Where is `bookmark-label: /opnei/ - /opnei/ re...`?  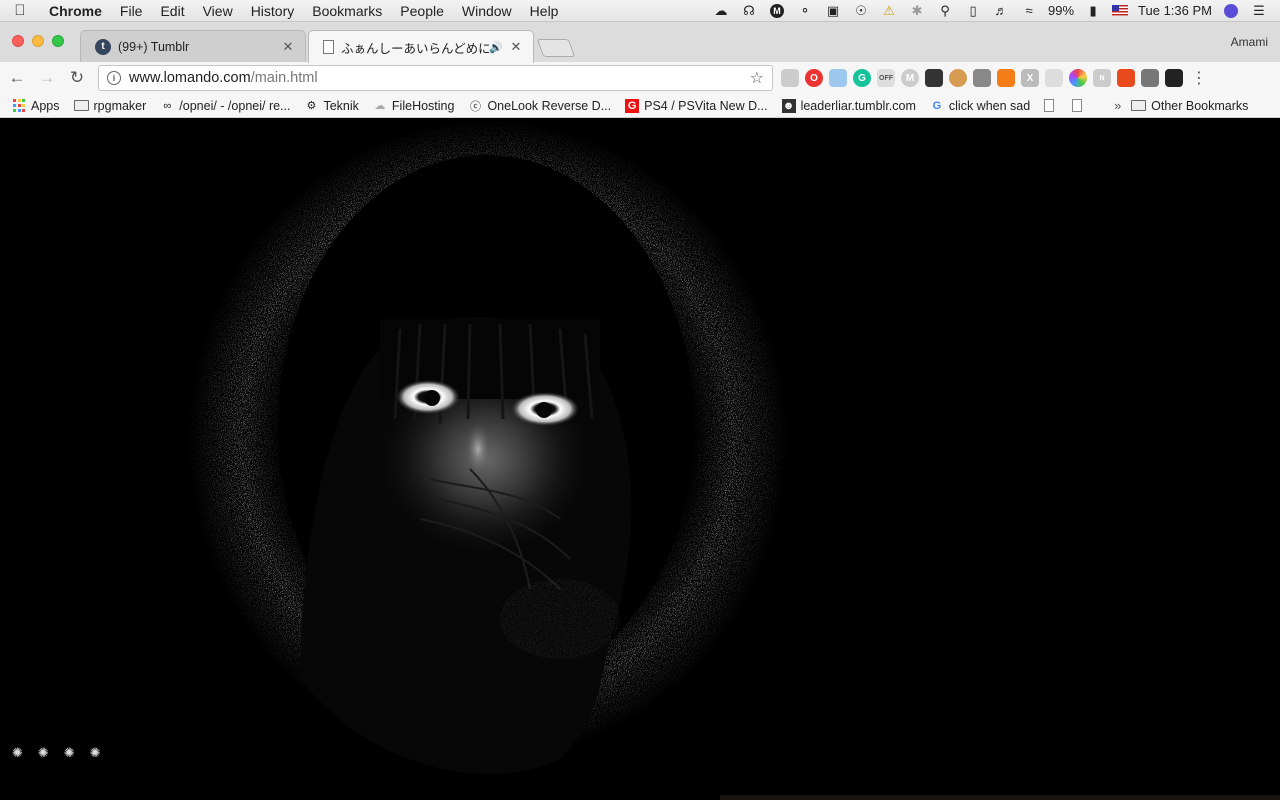 bookmark-label: /opnei/ - /opnei/ re... is located at coordinates (235, 105).